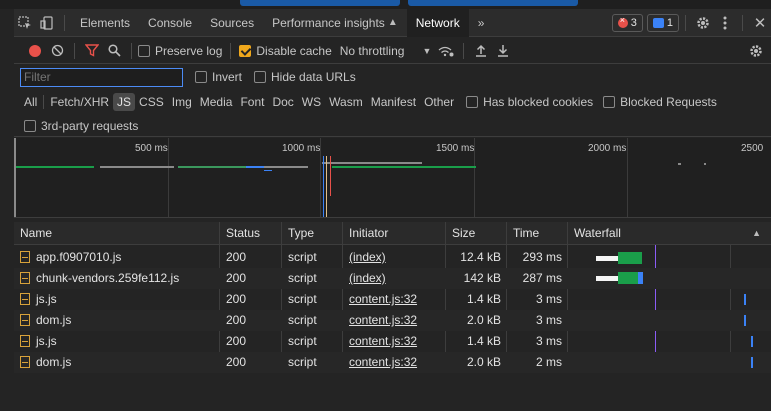  What do you see at coordinates (25, 320) in the screenshot?
I see `script-file-icon` at bounding box center [25, 320].